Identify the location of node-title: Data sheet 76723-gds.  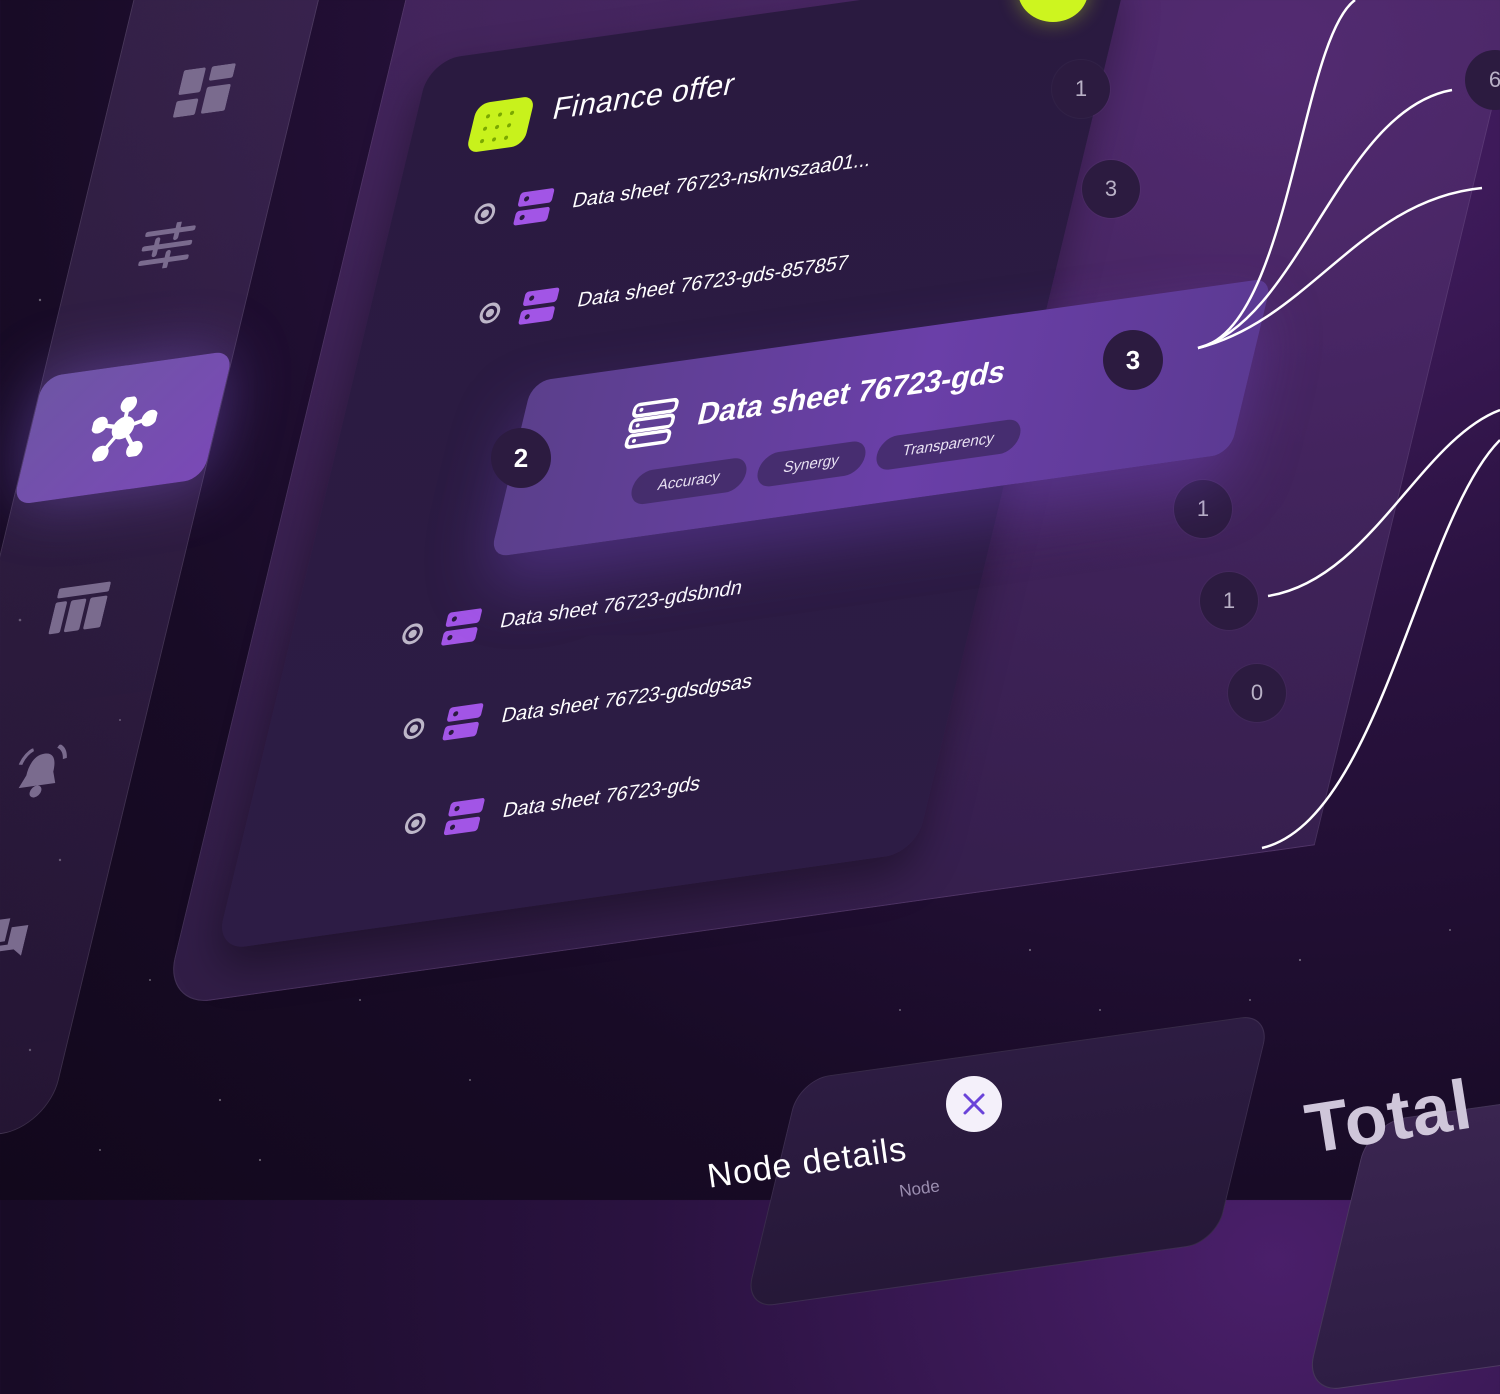
(852, 393).